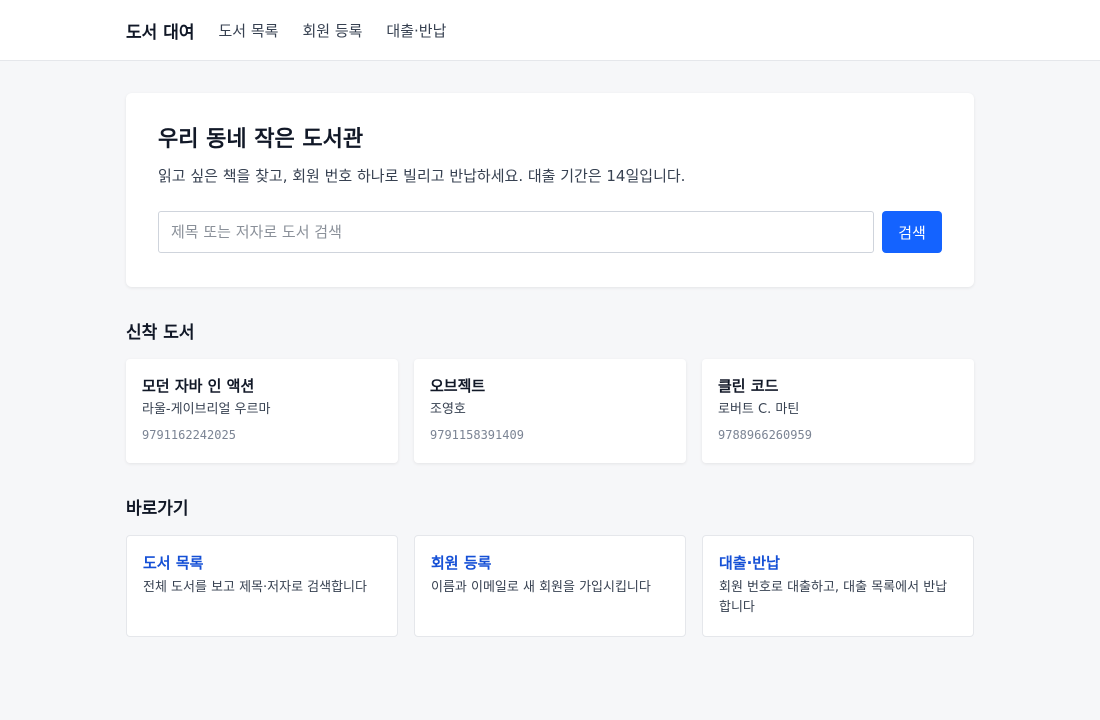 This screenshot has width=1100, height=720. What do you see at coordinates (248, 30) in the screenshot?
I see `nav-link-book-list: 도서 목록` at bounding box center [248, 30].